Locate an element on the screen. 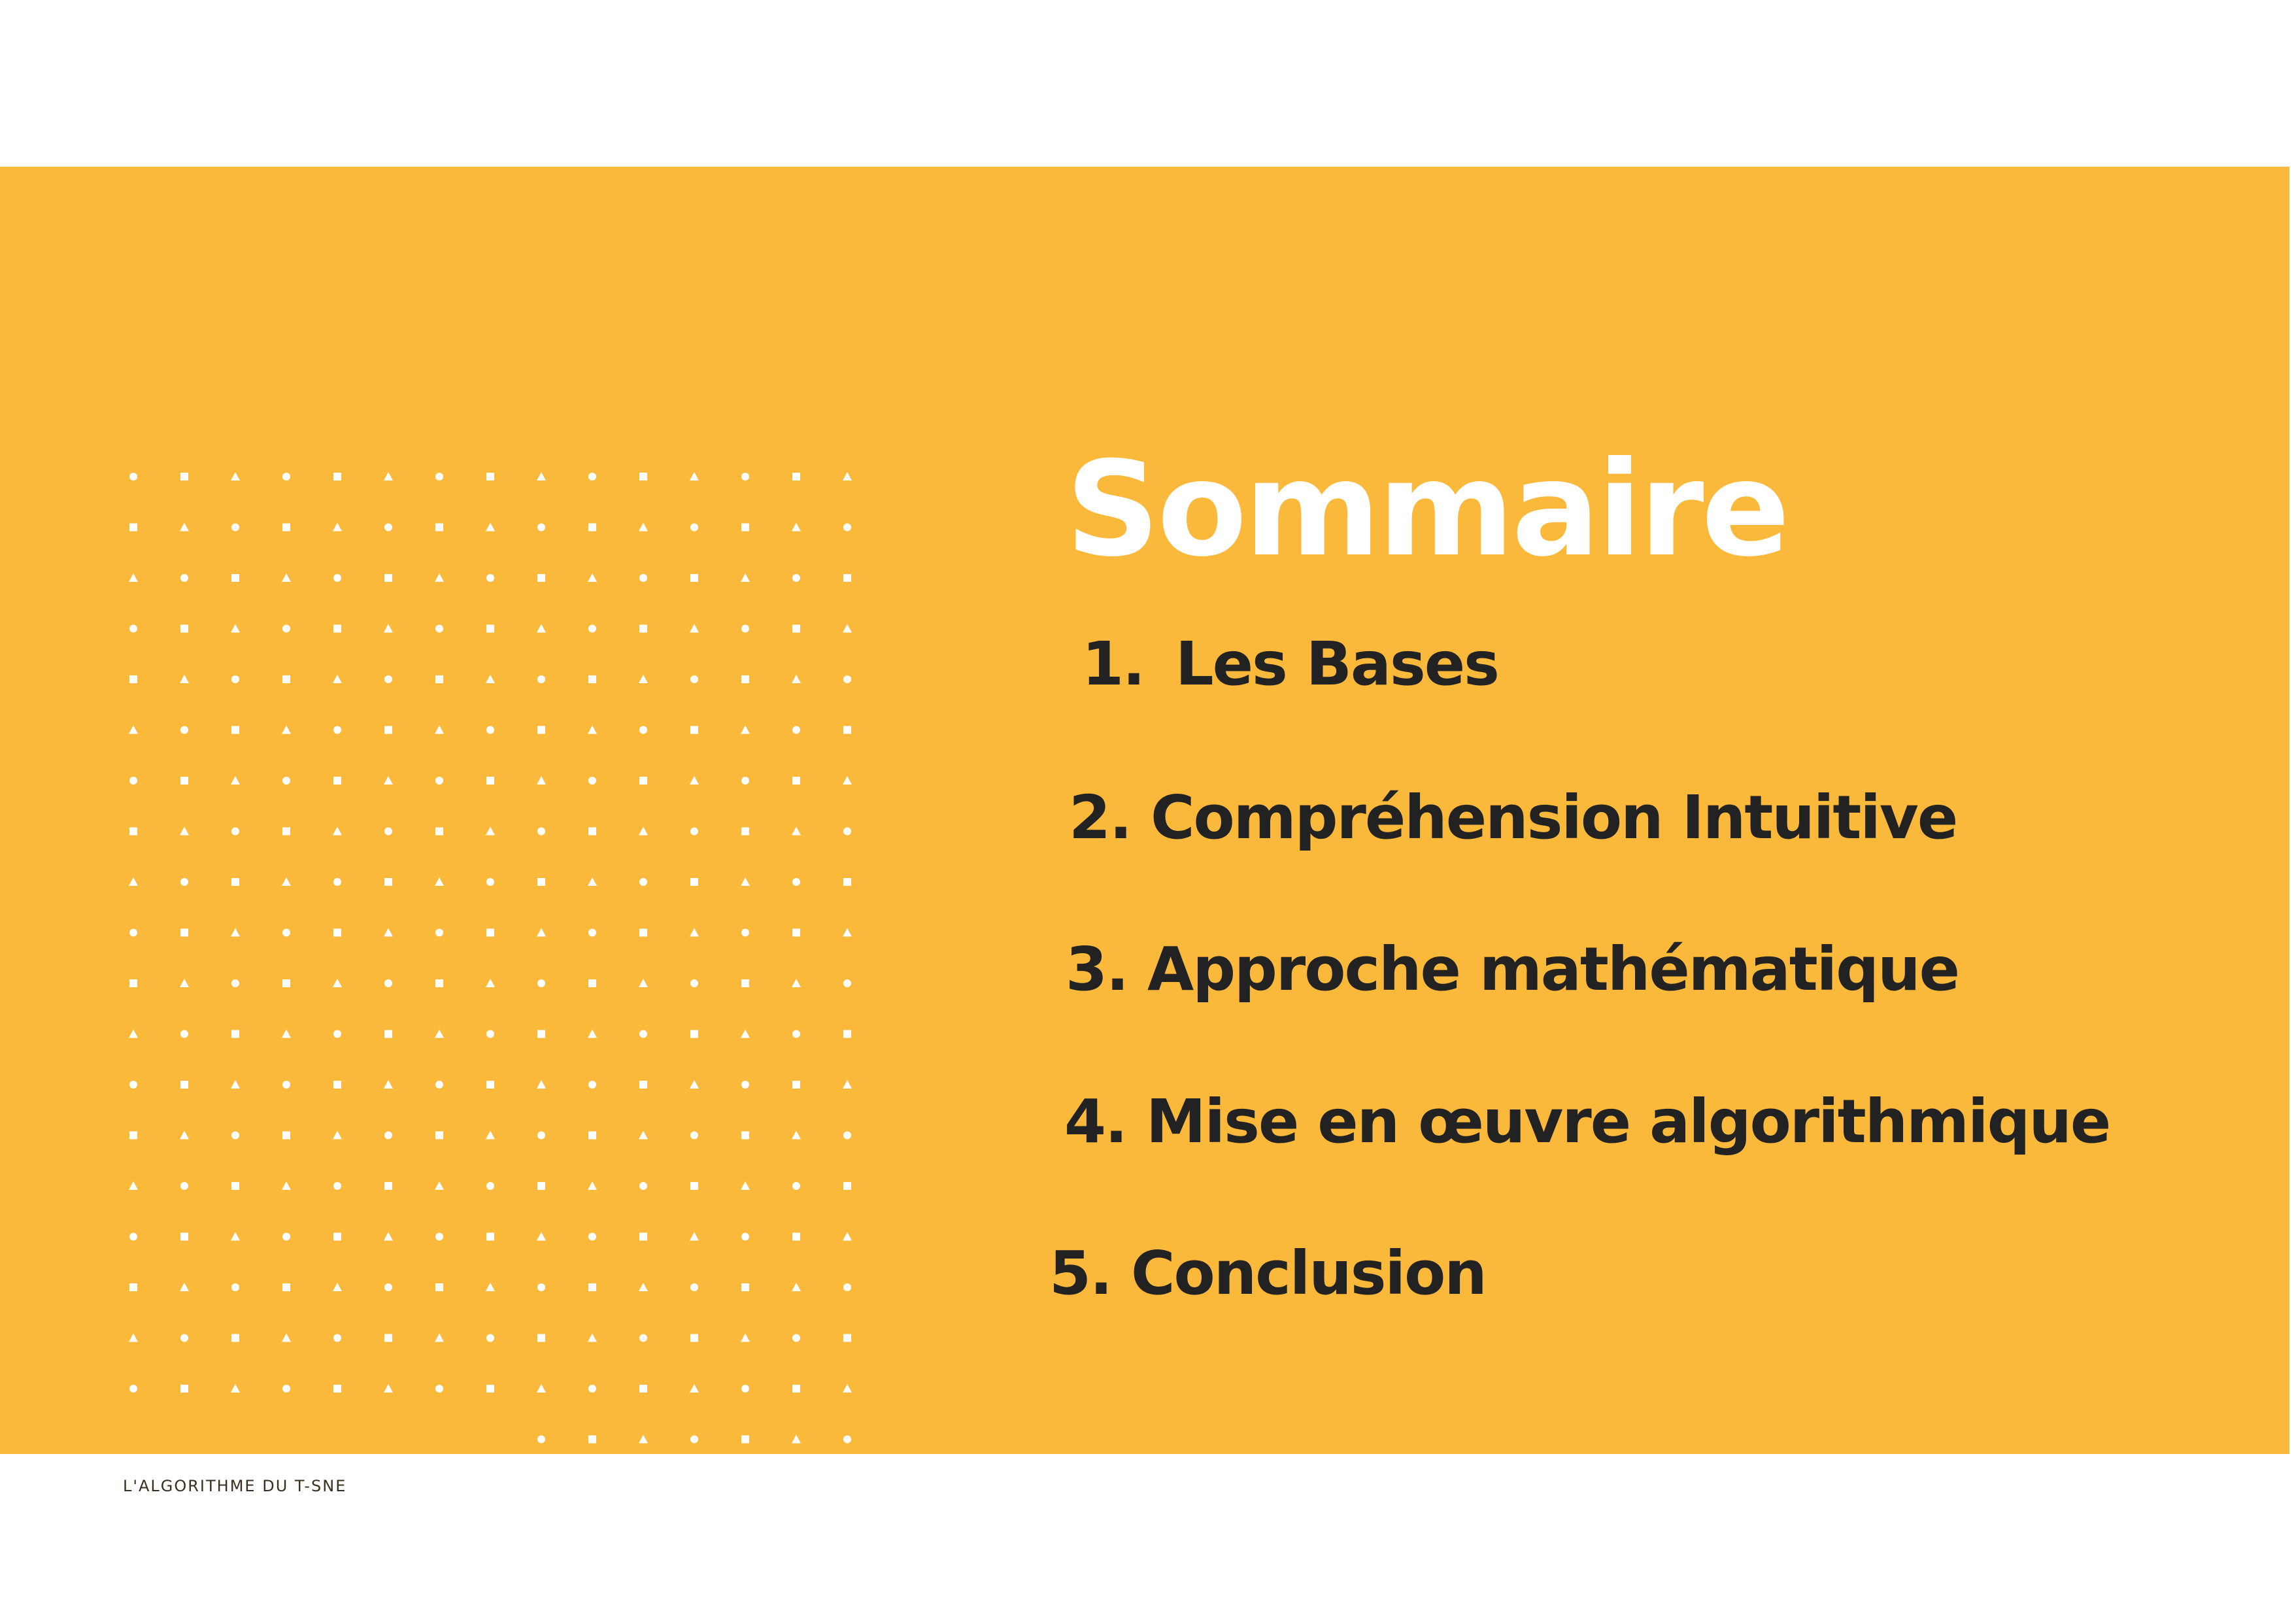  toc-item-label: Conclusion is located at coordinates (1309, 1273).